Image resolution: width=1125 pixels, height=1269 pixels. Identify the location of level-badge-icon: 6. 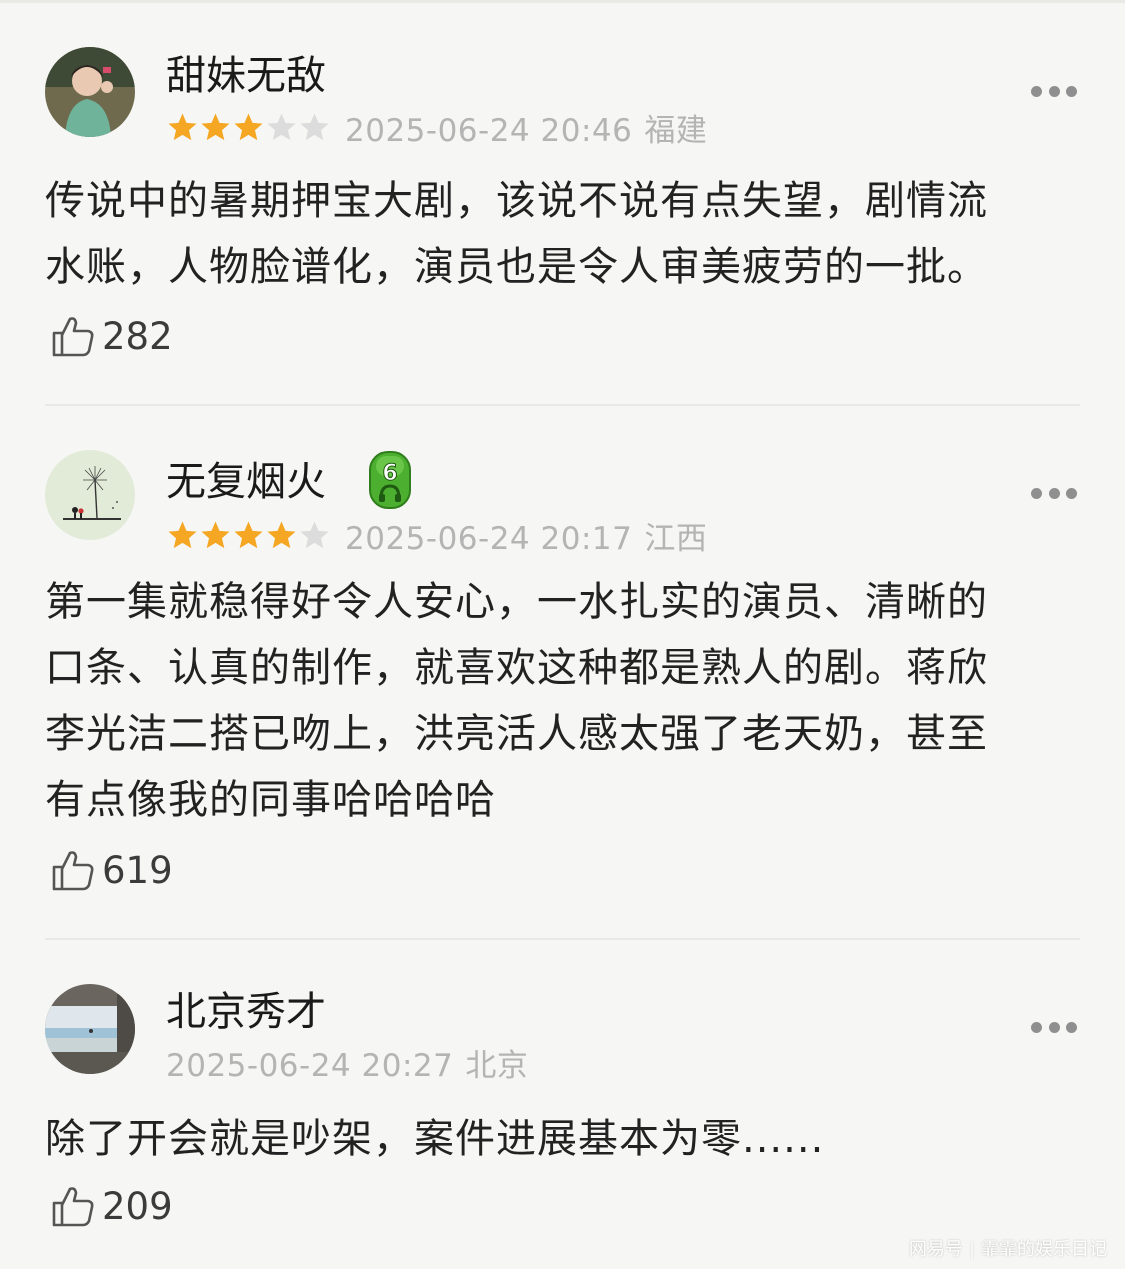
(390, 480).